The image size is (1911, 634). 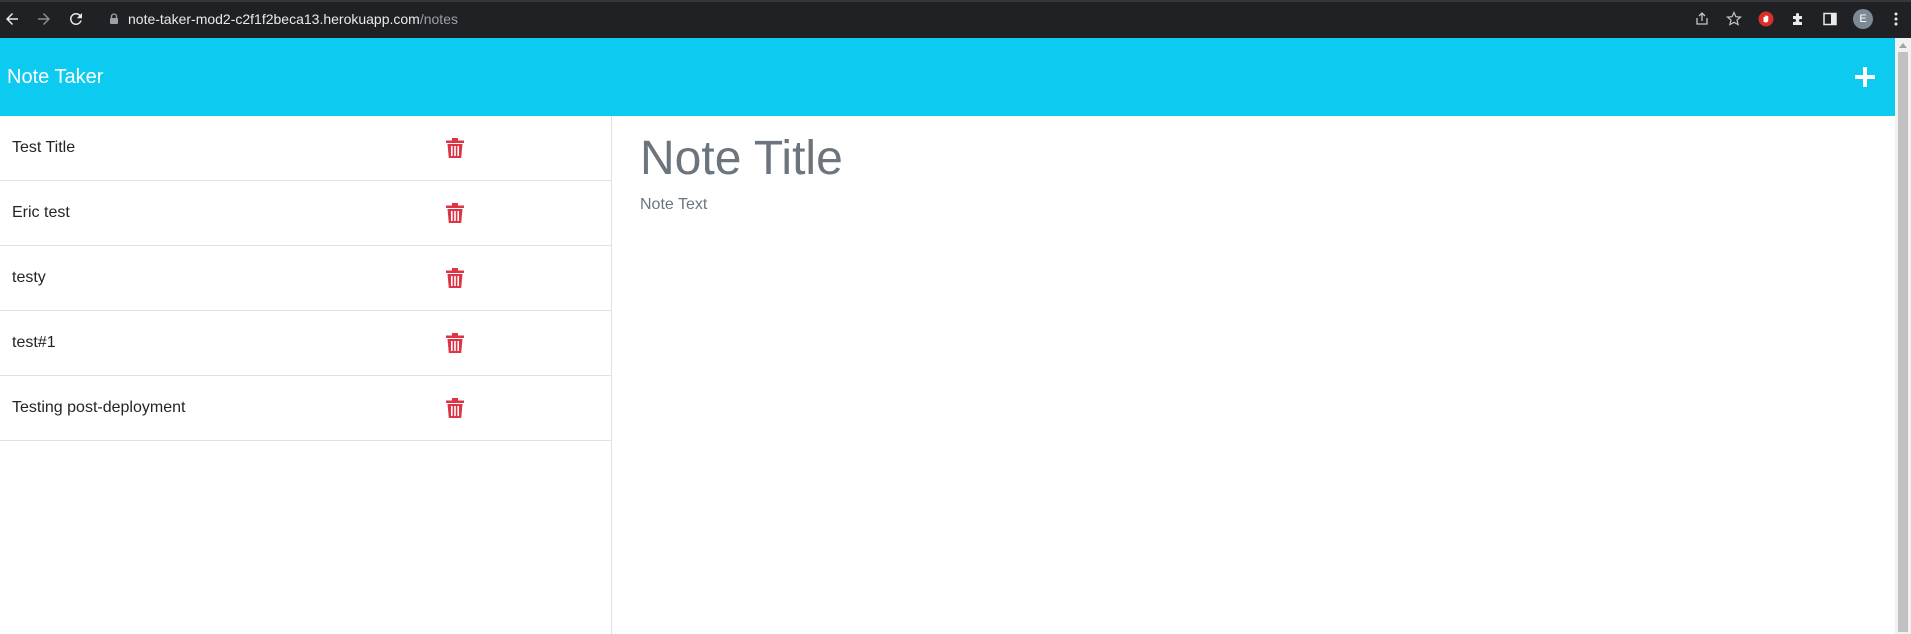 What do you see at coordinates (305, 408) in the screenshot?
I see `note-list-item: Testing post-deployment` at bounding box center [305, 408].